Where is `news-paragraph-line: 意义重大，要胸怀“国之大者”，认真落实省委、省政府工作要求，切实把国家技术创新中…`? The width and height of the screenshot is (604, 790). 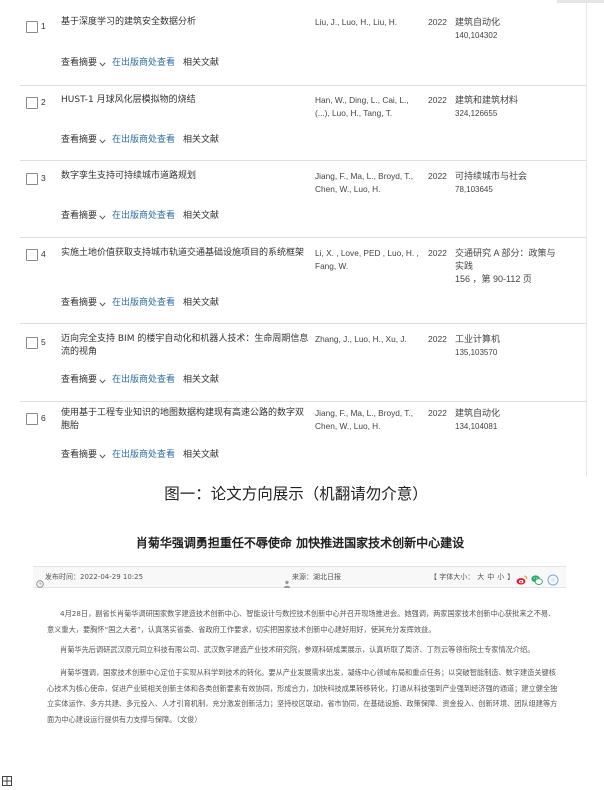
news-paragraph-line: 意义重大，要胸怀“国之大者”，认真落实省委、省政府工作要求，切实把国家技术创新中… is located at coordinates (241, 629).